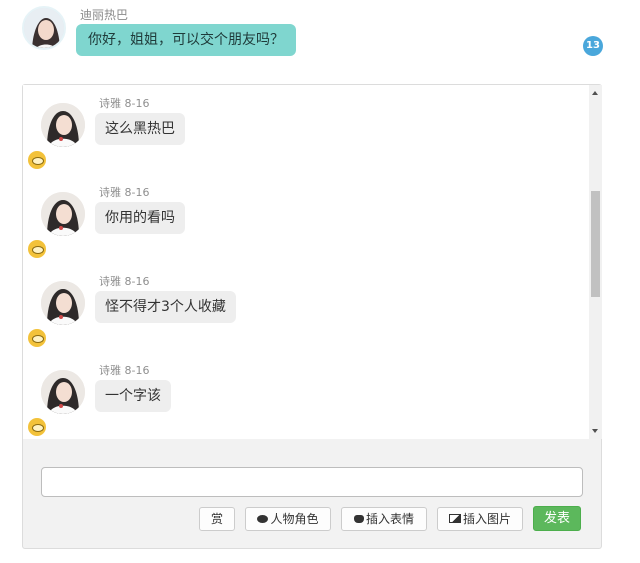 This screenshot has height=563, width=640. Describe the element at coordinates (140, 218) in the screenshot. I see `message-bubble: 你用的看吗` at that location.